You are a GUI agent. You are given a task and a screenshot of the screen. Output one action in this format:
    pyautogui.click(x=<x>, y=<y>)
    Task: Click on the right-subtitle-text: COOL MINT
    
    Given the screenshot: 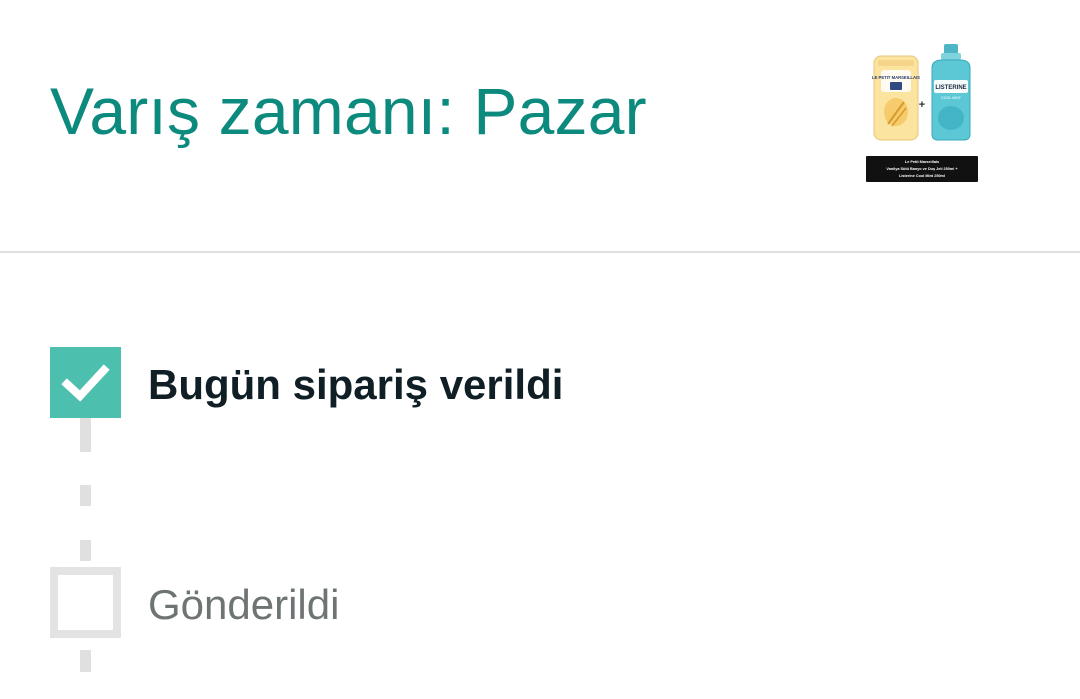 What is the action you would take?
    pyautogui.click(x=951, y=98)
    